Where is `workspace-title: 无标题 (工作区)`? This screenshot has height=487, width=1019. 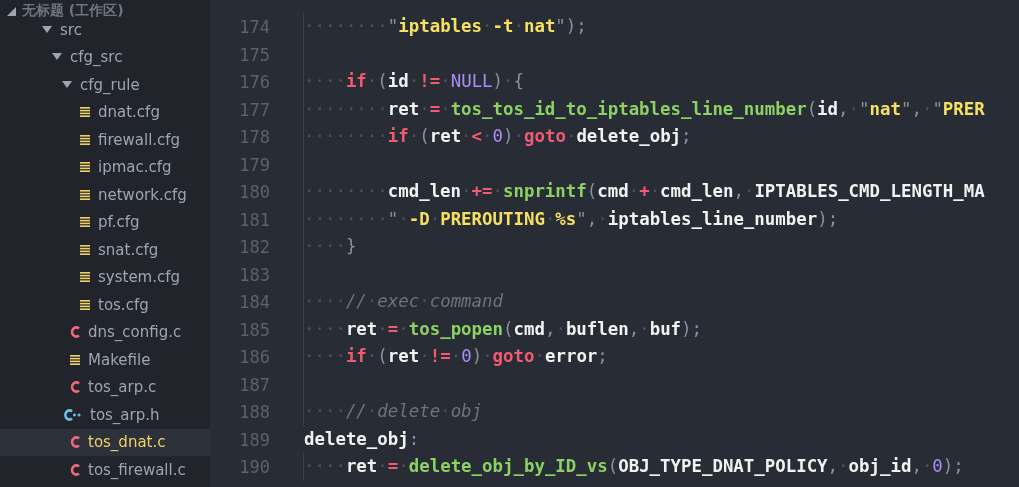
workspace-title: 无标题 (工作区) is located at coordinates (73, 11).